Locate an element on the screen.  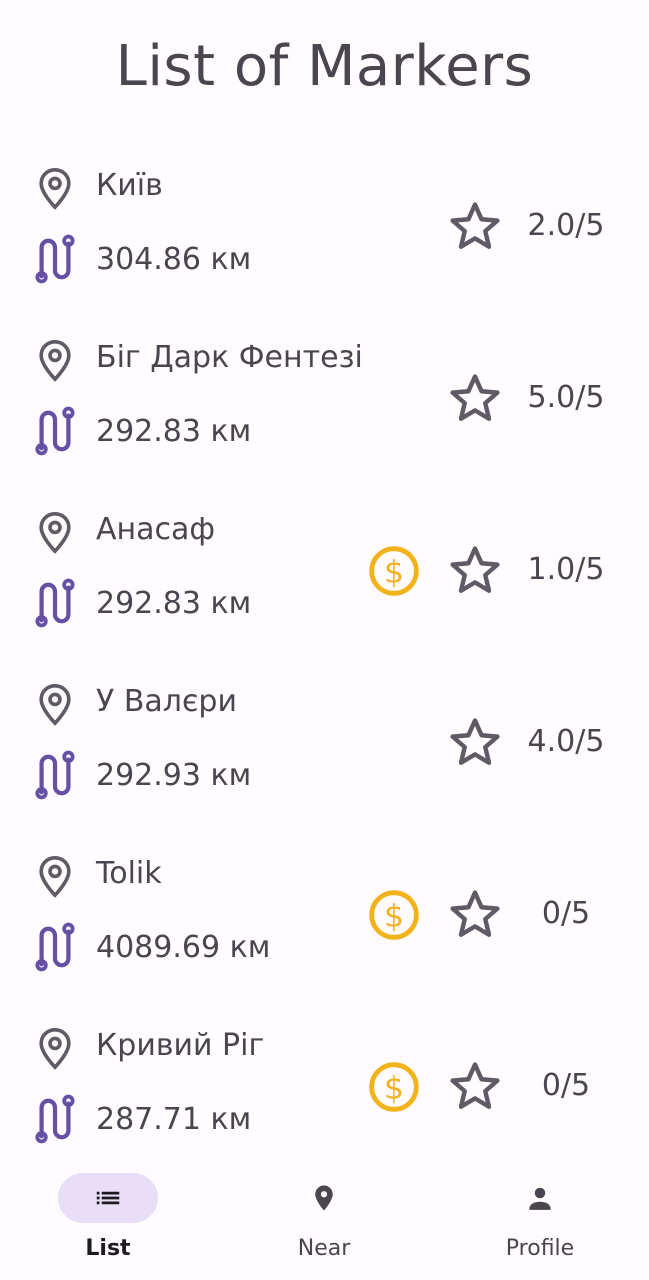
nav-item-near: Near is located at coordinates (324, 1220).